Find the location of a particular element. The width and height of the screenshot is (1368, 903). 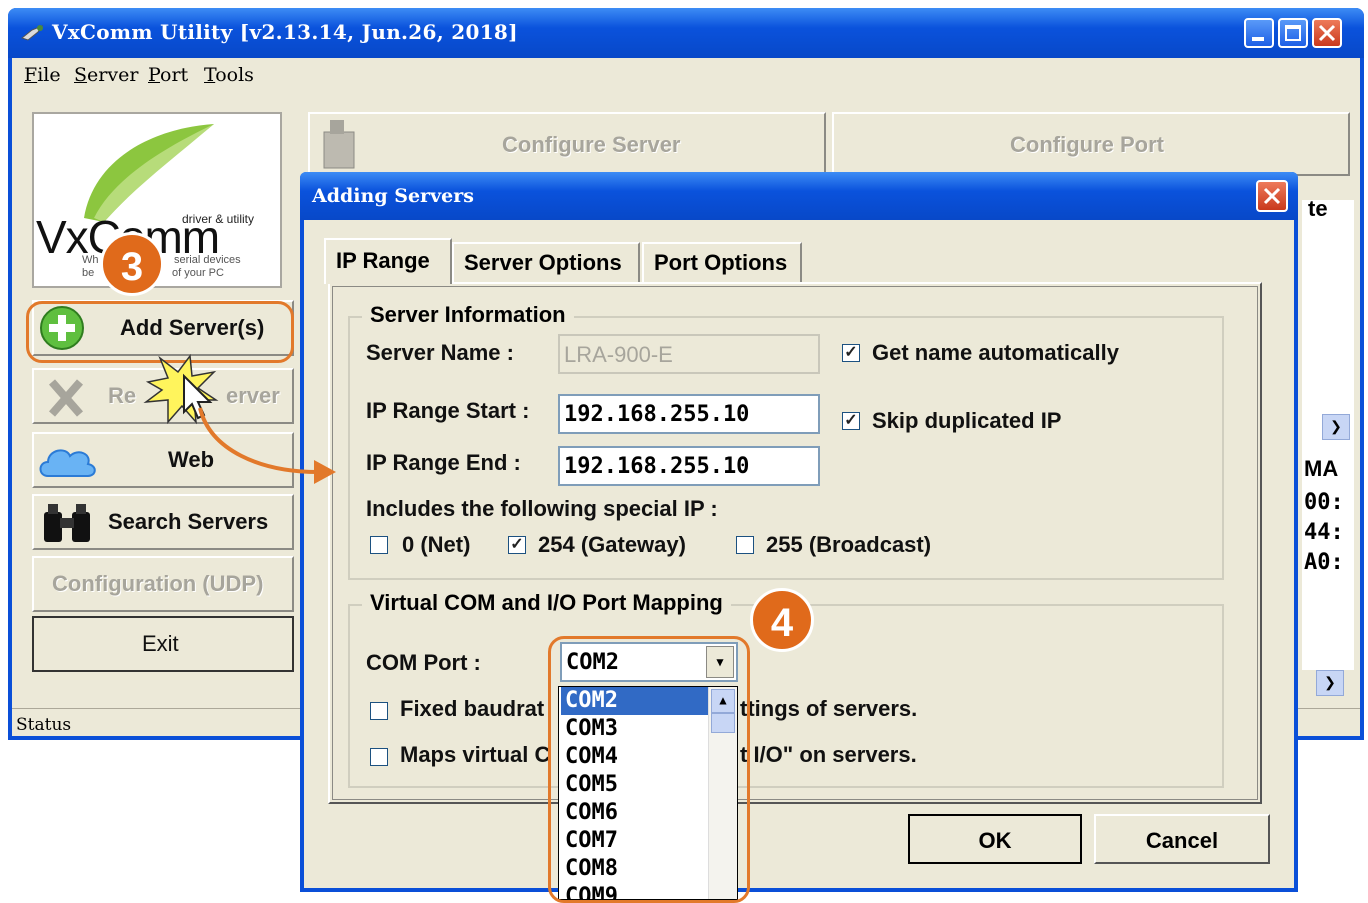

binoculars-icon is located at coordinates (67, 523).